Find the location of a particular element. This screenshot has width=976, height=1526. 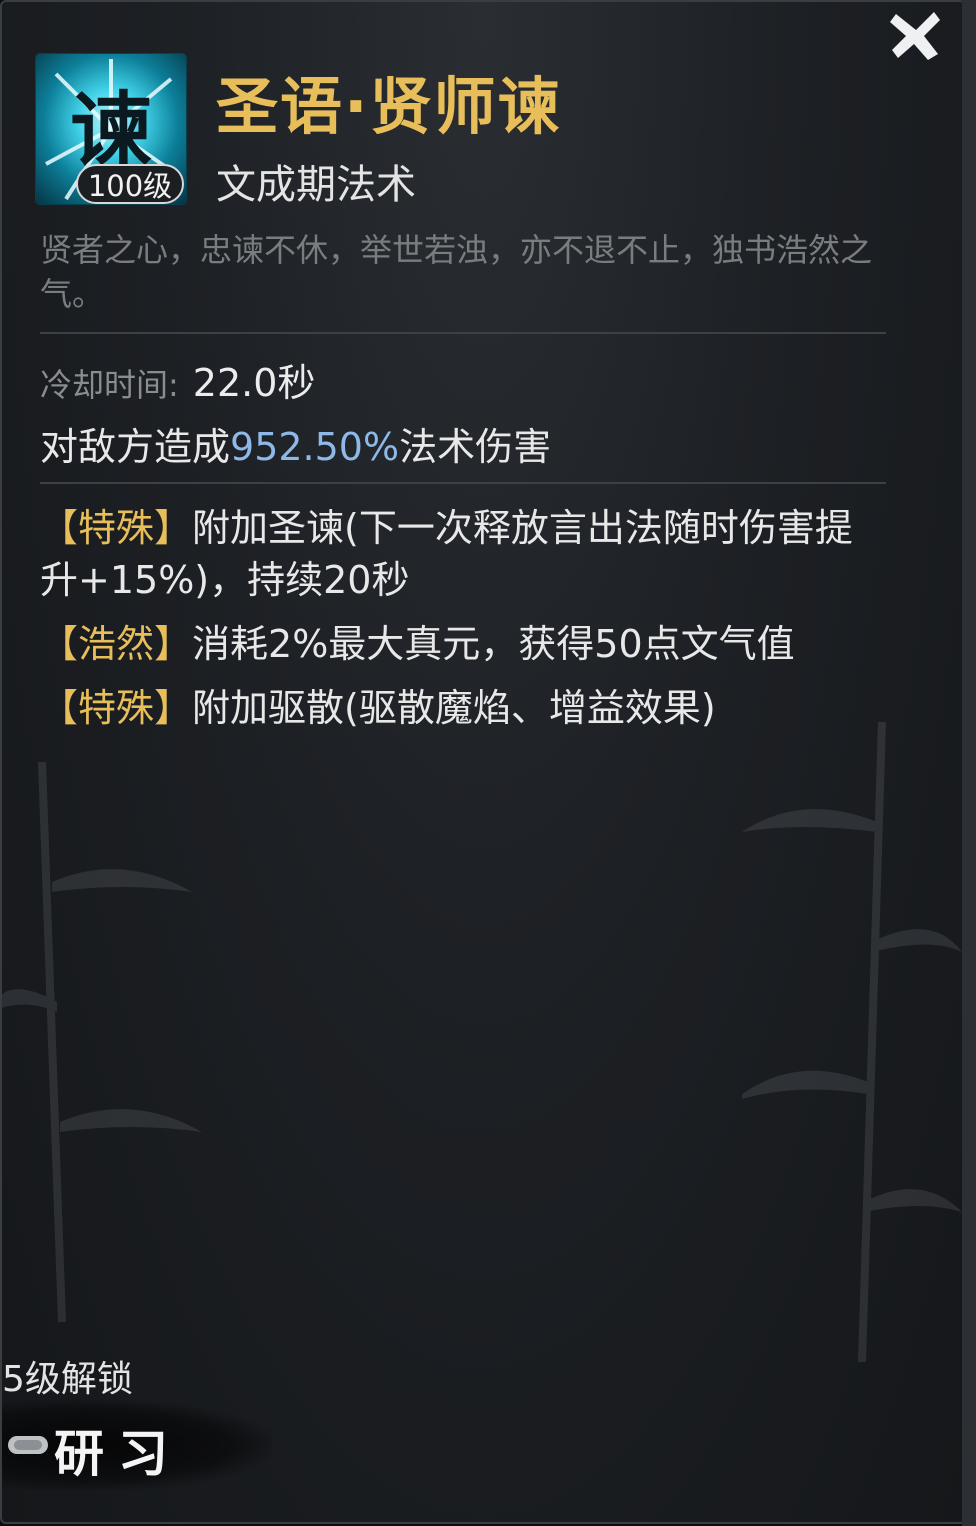

study-label: 研习 is located at coordinates (118, 1453).